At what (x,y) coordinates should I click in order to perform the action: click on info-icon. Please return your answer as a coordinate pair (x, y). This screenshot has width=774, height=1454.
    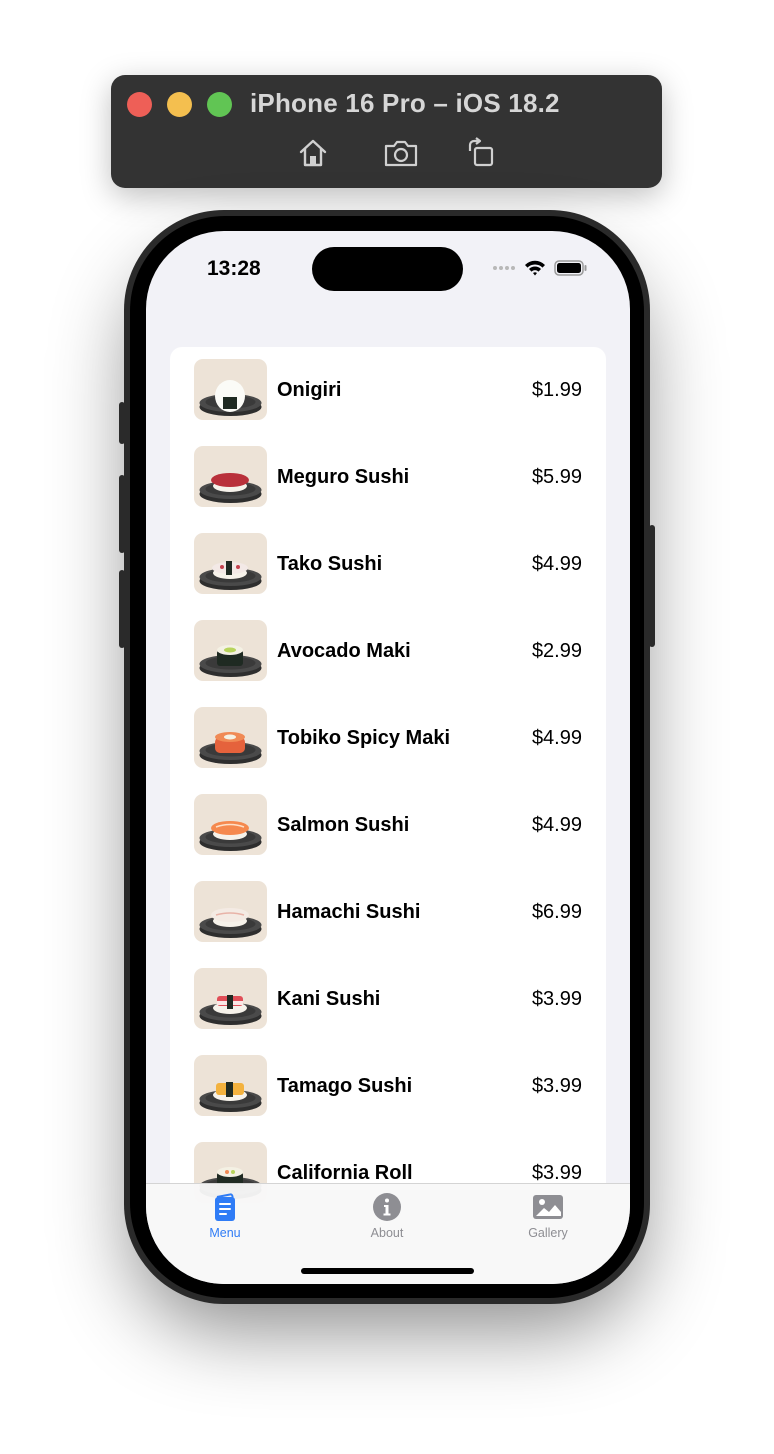
    Looking at the image, I should click on (387, 1207).